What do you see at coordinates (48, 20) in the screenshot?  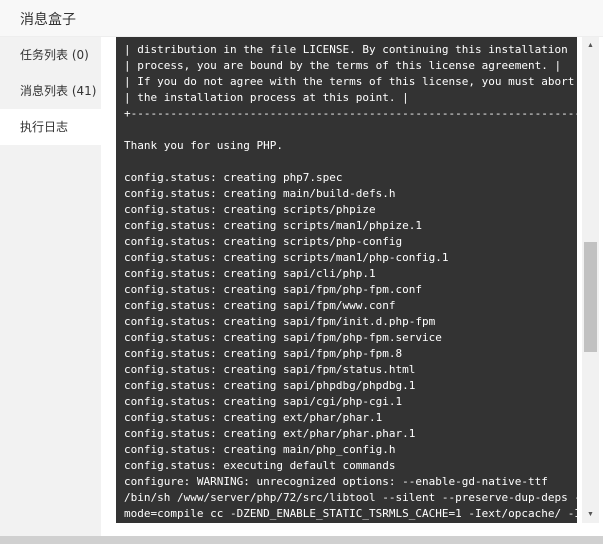 I see `dialog-title: 消息盒子` at bounding box center [48, 20].